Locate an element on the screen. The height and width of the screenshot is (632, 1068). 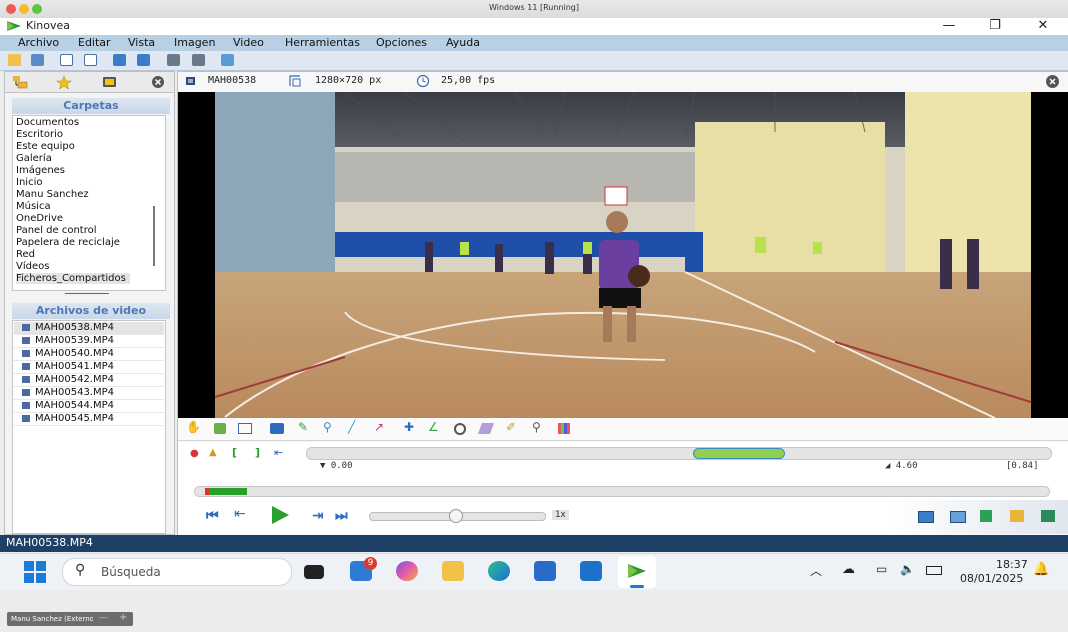
file-item: MAH00545.MP4 is located at coordinates (89, 419).